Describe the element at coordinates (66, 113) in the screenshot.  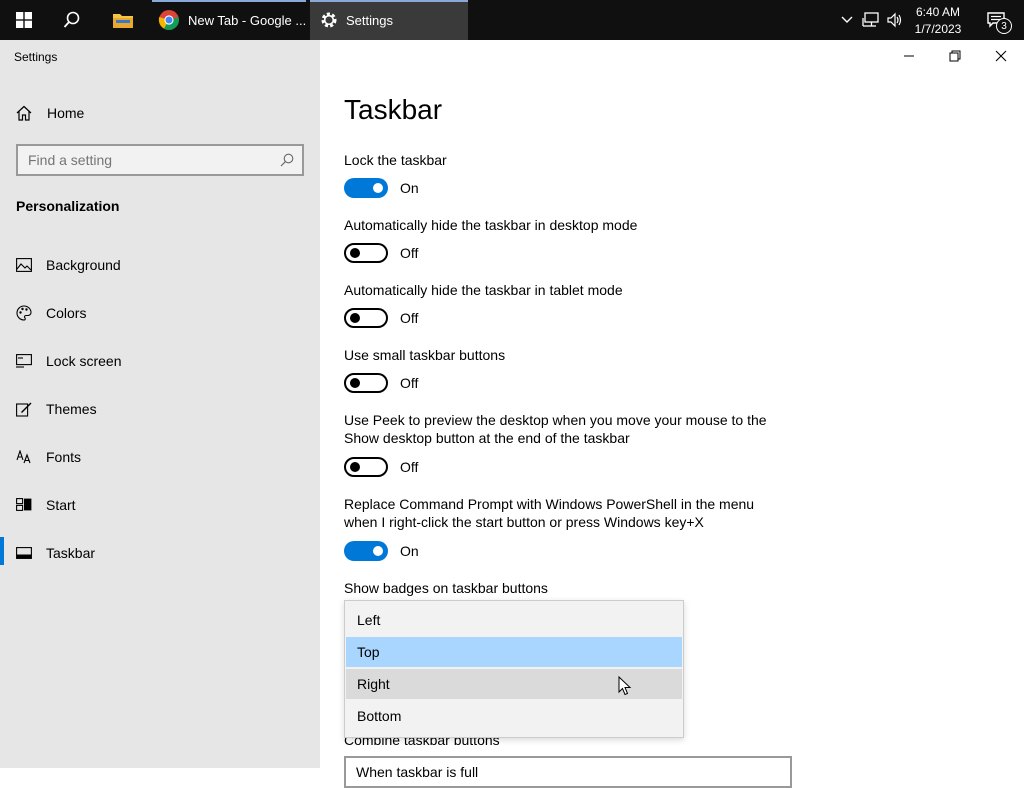
I see `nav-home-label: Home` at that location.